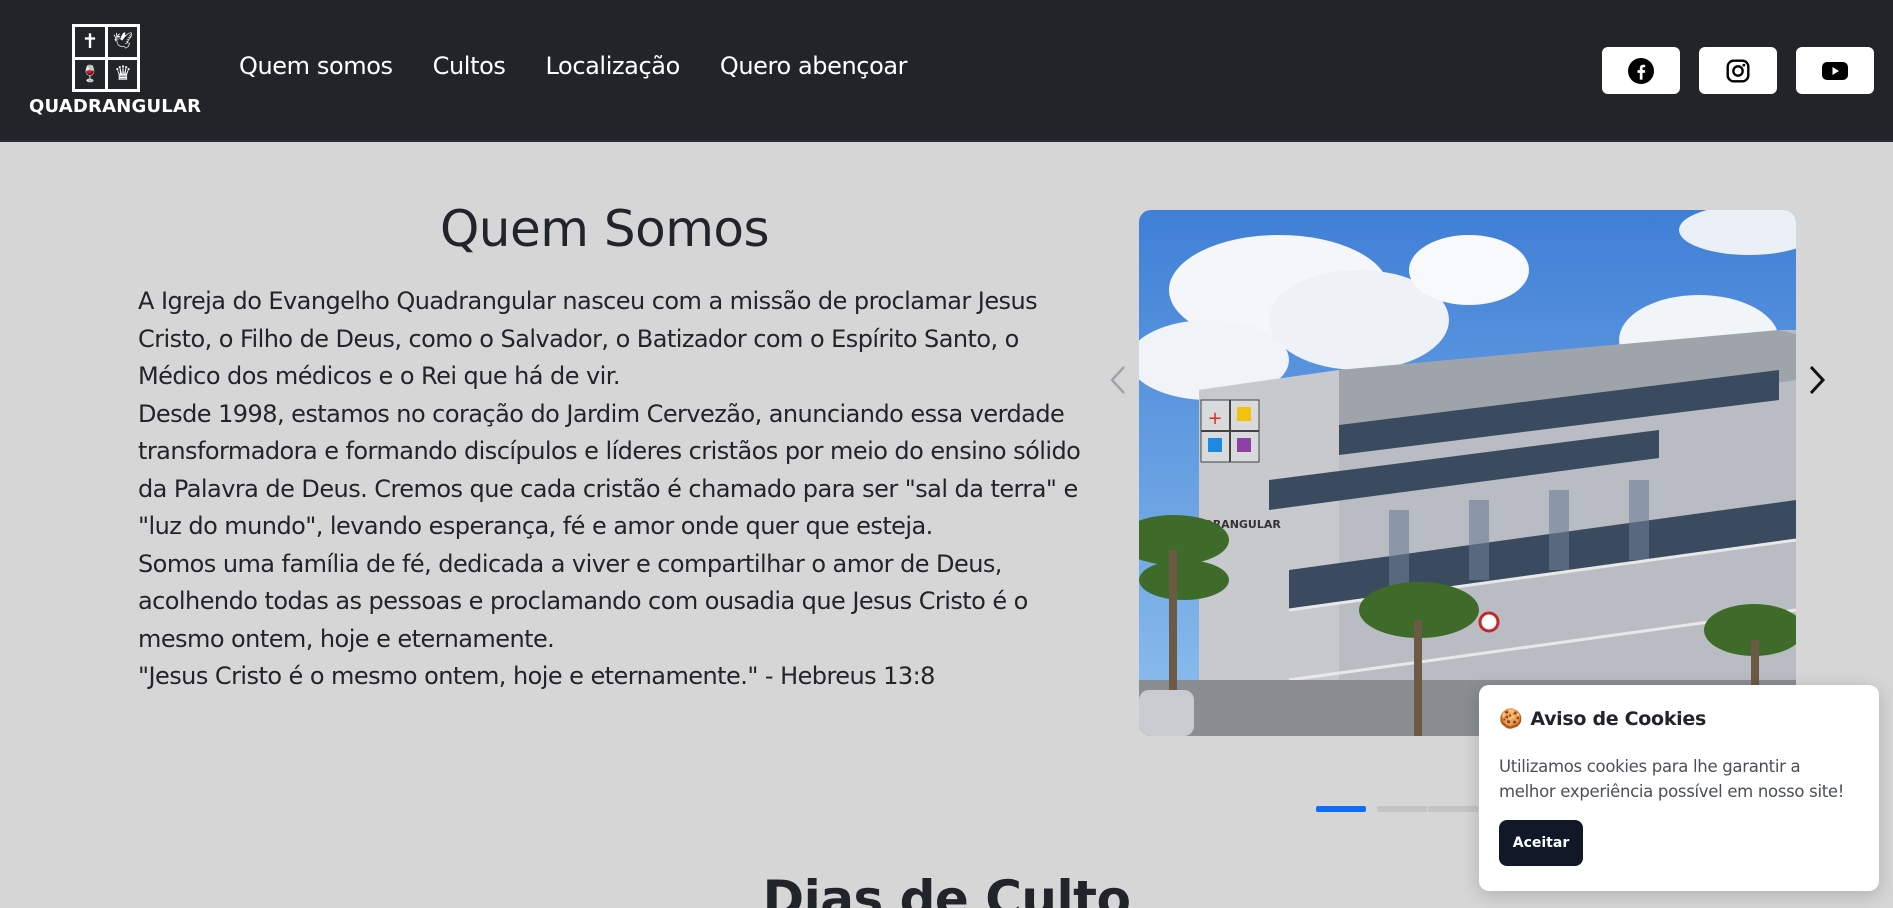  What do you see at coordinates (1511, 719) in the screenshot?
I see `cookie-icon: 🍪` at bounding box center [1511, 719].